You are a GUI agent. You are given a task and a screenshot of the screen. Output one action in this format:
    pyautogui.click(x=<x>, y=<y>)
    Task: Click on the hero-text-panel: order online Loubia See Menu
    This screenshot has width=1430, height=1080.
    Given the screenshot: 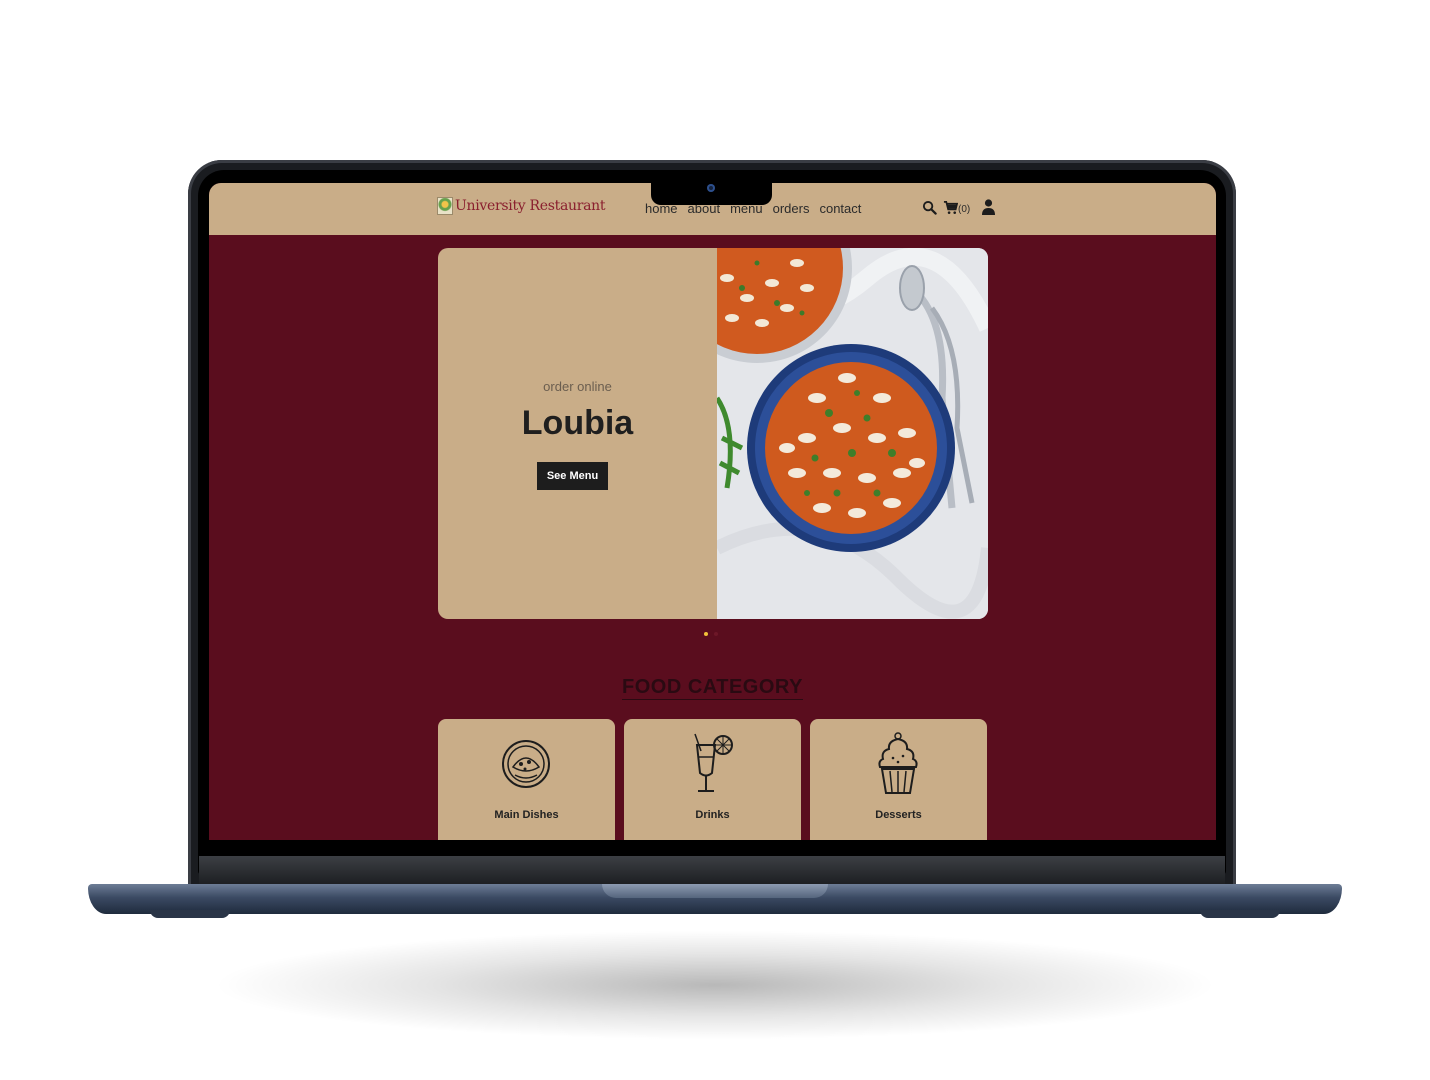 What is the action you would take?
    pyautogui.click(x=577, y=433)
    